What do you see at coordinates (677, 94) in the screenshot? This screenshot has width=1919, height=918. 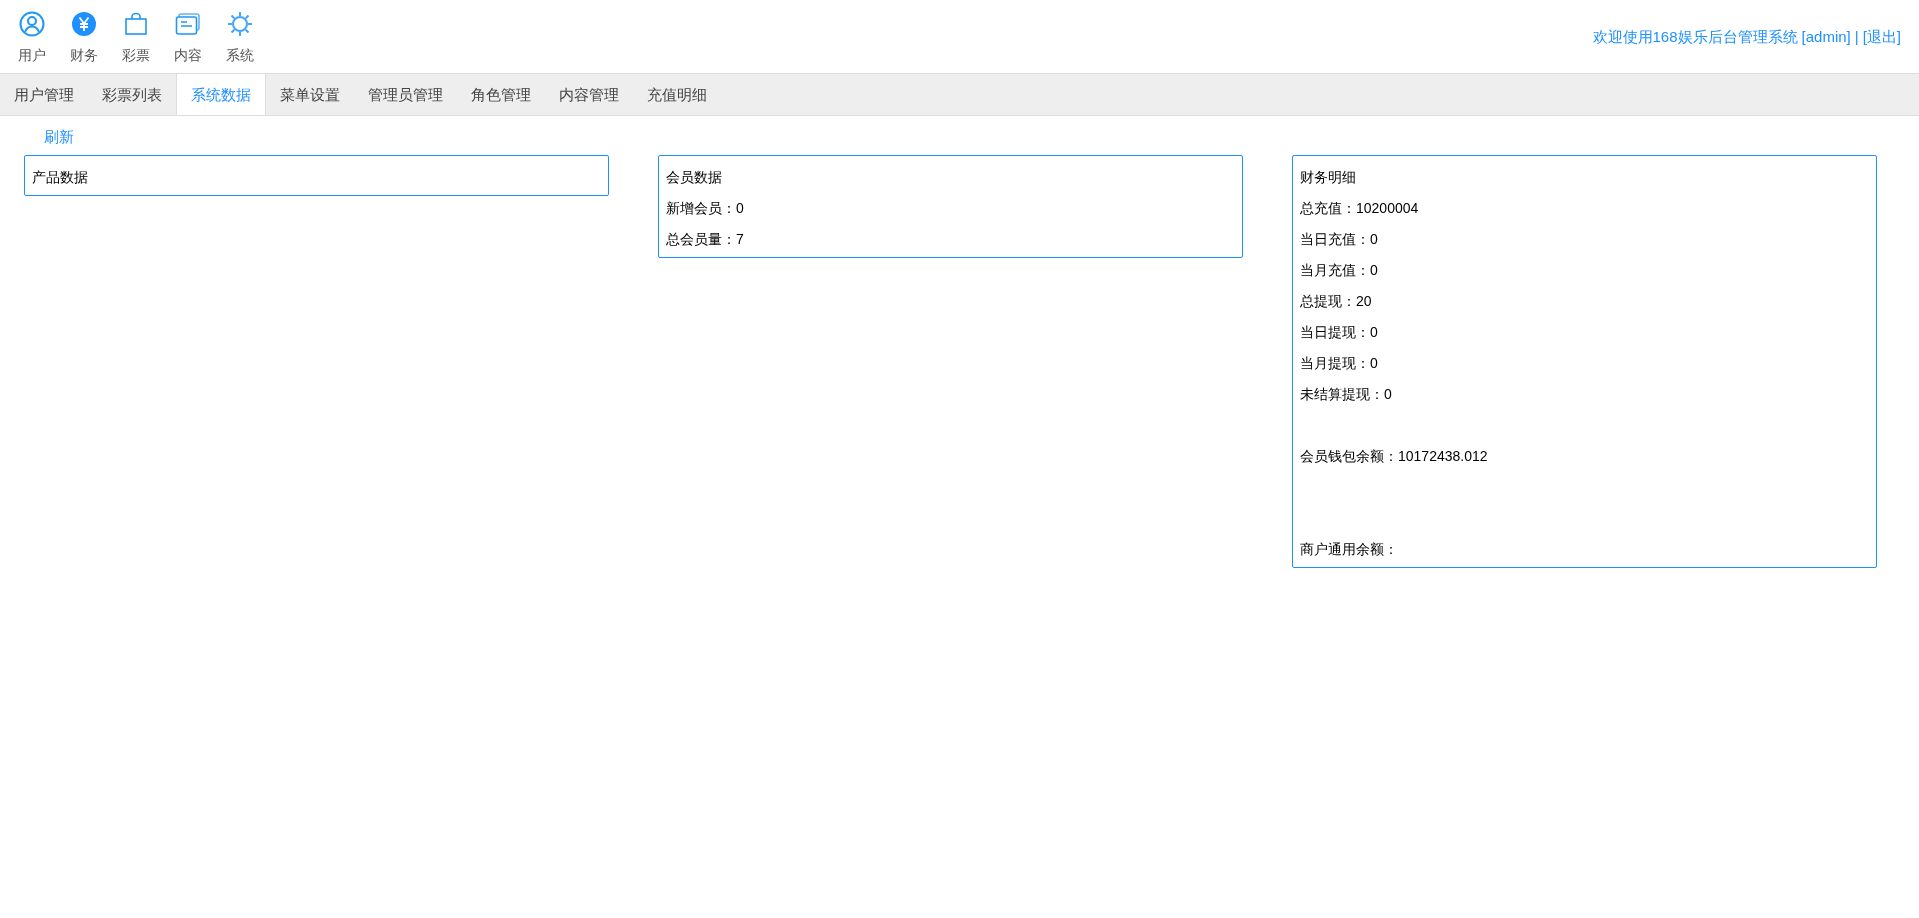 I see `tab: 充值明细` at bounding box center [677, 94].